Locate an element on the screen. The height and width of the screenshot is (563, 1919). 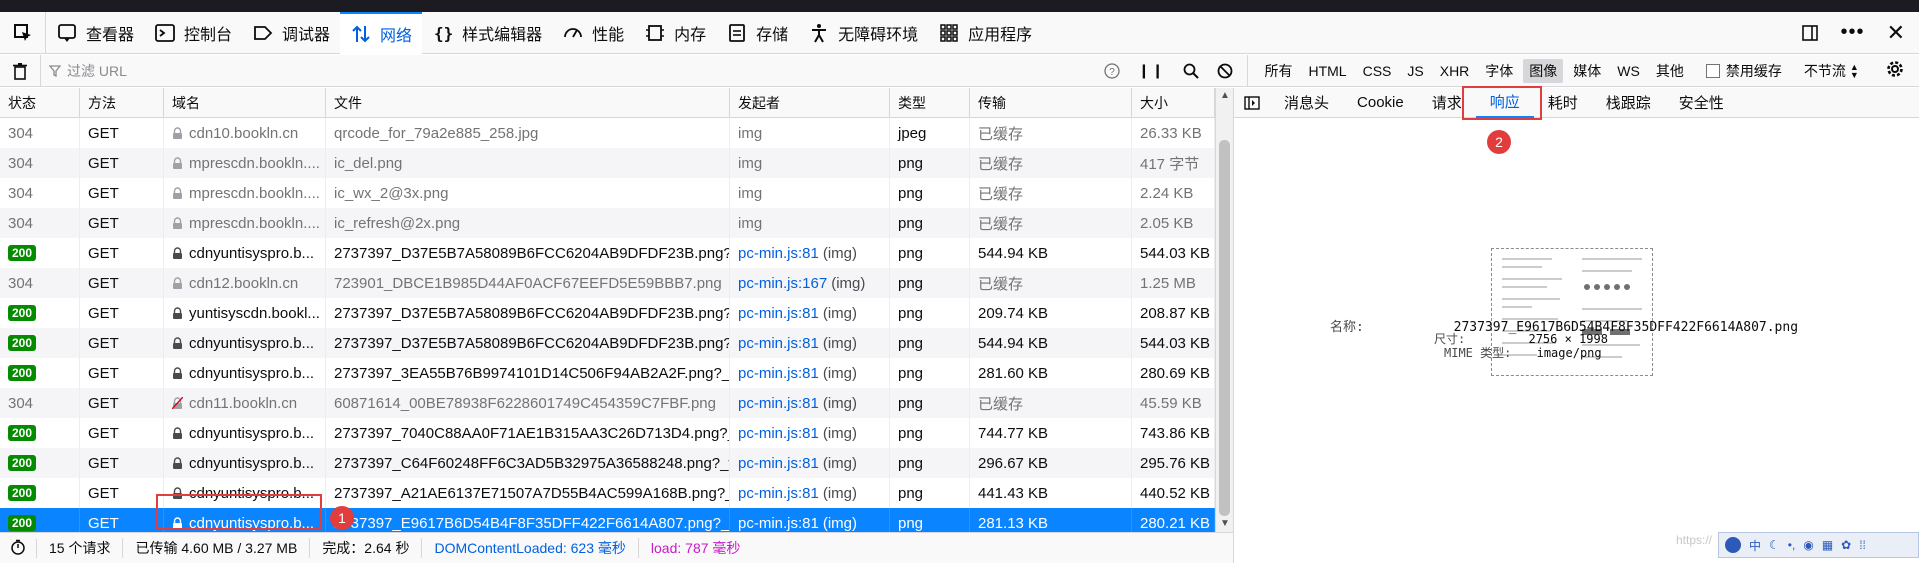
tool-tab: 调试器 is located at coordinates (291, 33).